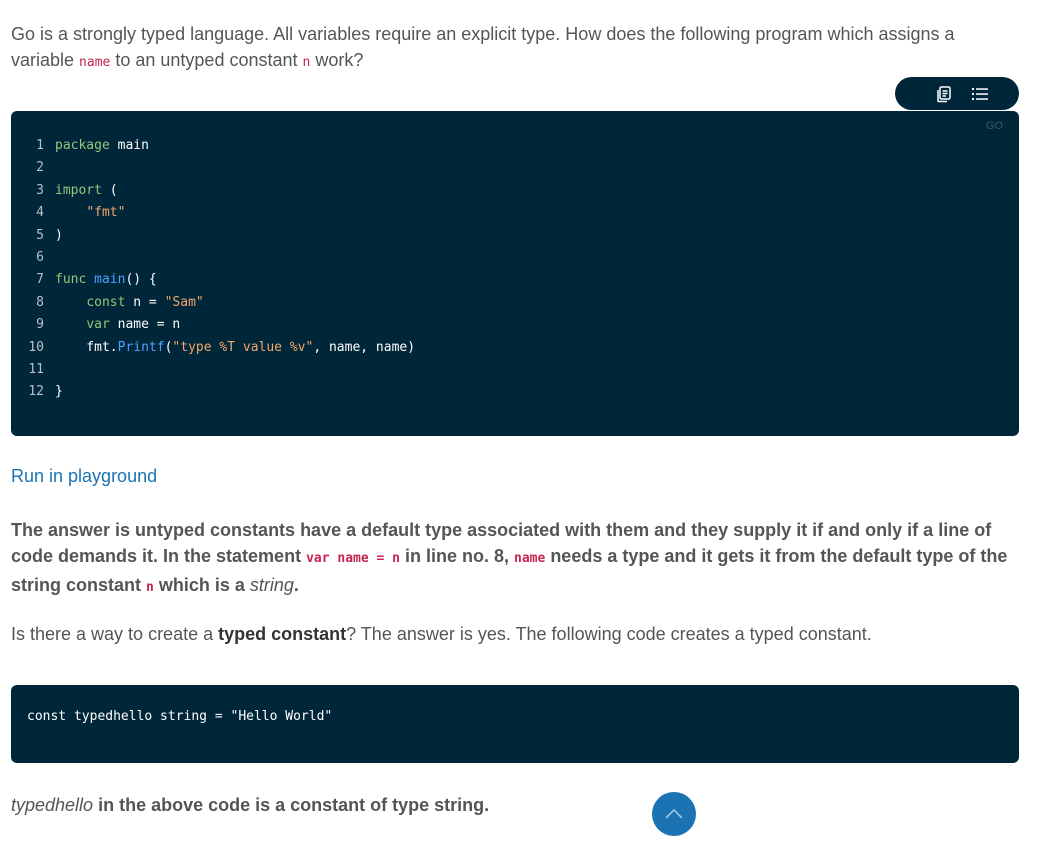 This screenshot has width=1038, height=847. I want to click on list-icon, so click(980, 94).